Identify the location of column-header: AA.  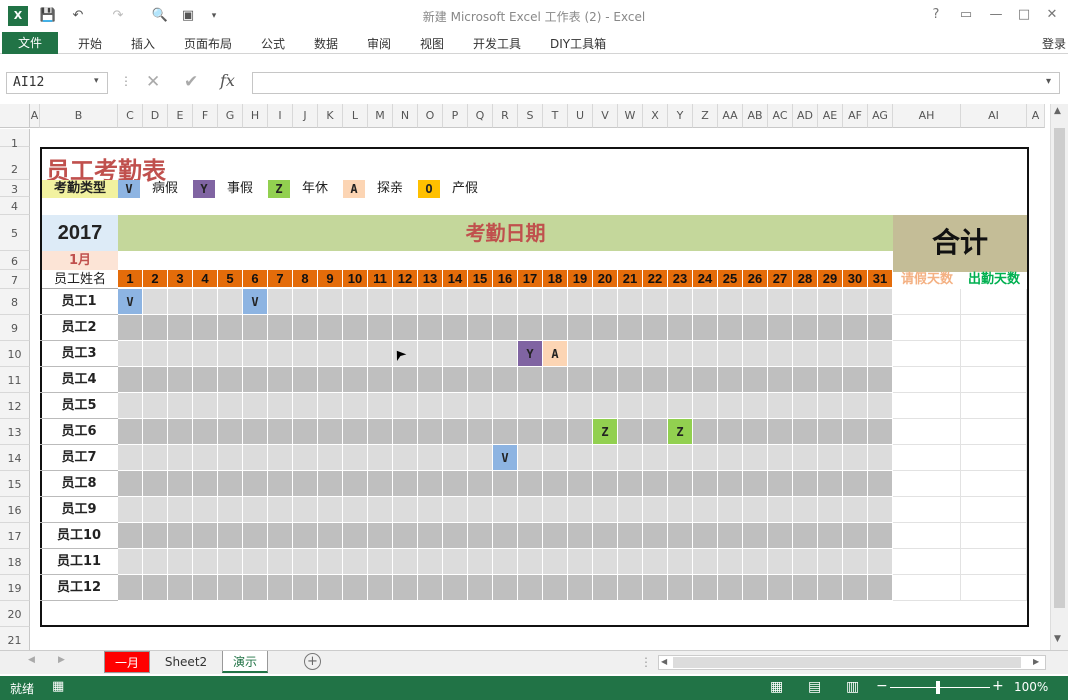
(730, 116).